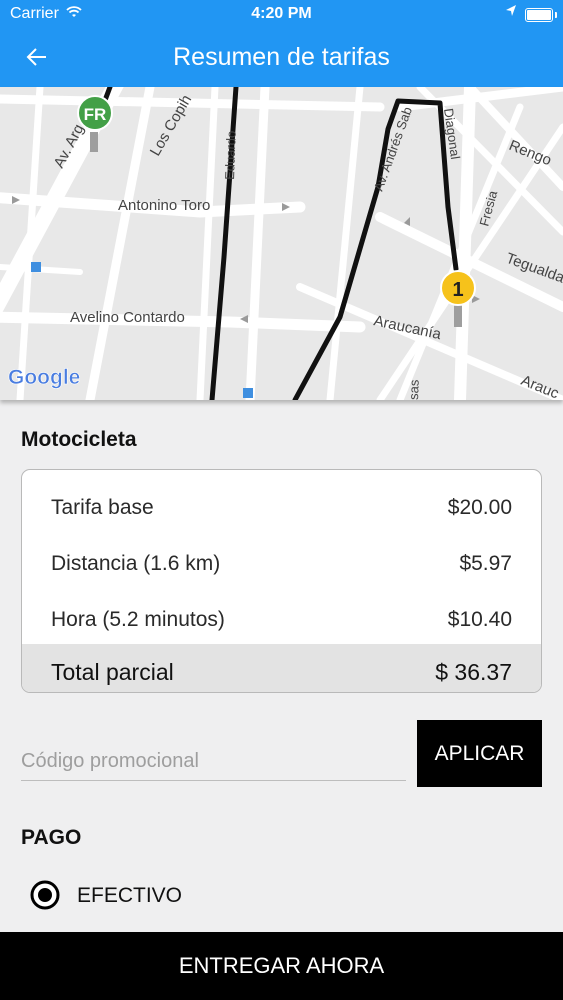 This screenshot has height=1000, width=563. I want to click on street-label: sas, so click(414, 389).